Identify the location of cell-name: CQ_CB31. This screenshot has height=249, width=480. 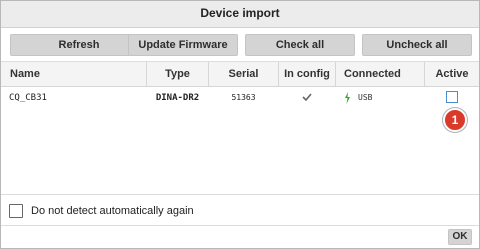
(28, 98).